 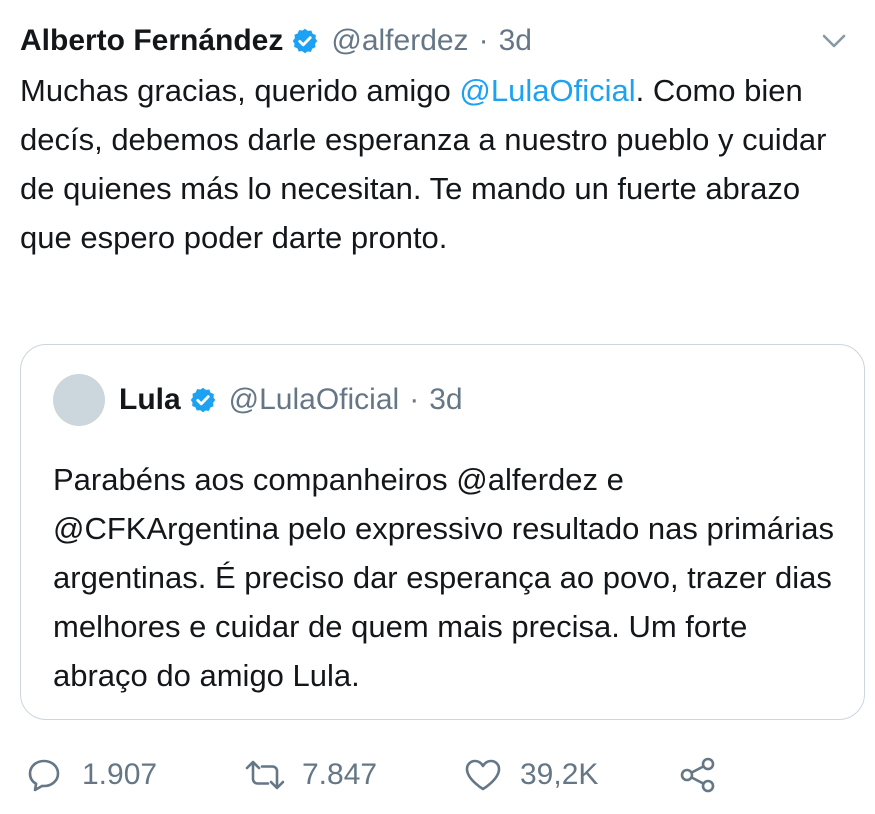 I want to click on retweet-button: 7.847, so click(x=309, y=775).